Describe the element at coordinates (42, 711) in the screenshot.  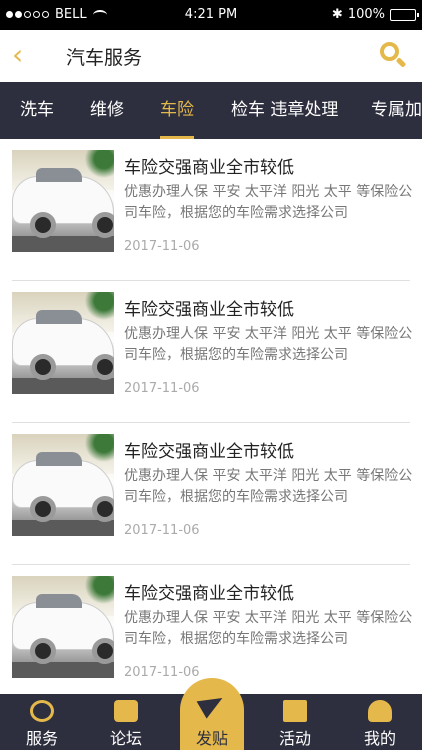
I see `steering-wheel-icon` at that location.